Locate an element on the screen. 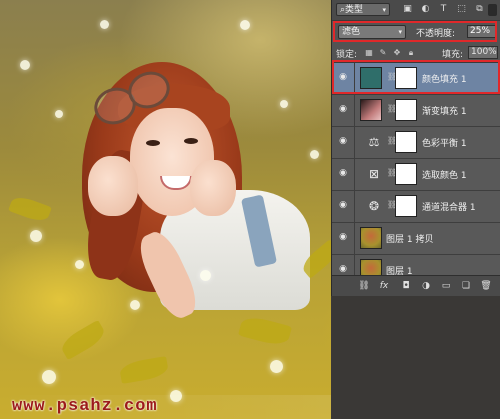 This screenshot has width=500, height=419. lock-transparent-icon: ▦ is located at coordinates (369, 52).